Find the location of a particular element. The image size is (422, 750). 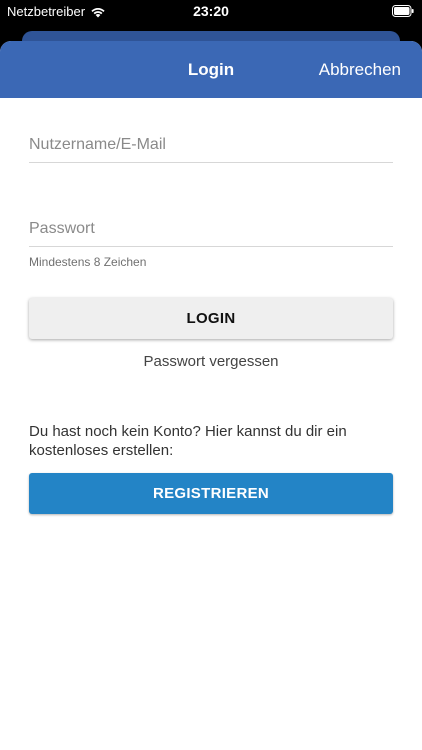

navigation-bar: Login Abbrechen is located at coordinates (211, 69).